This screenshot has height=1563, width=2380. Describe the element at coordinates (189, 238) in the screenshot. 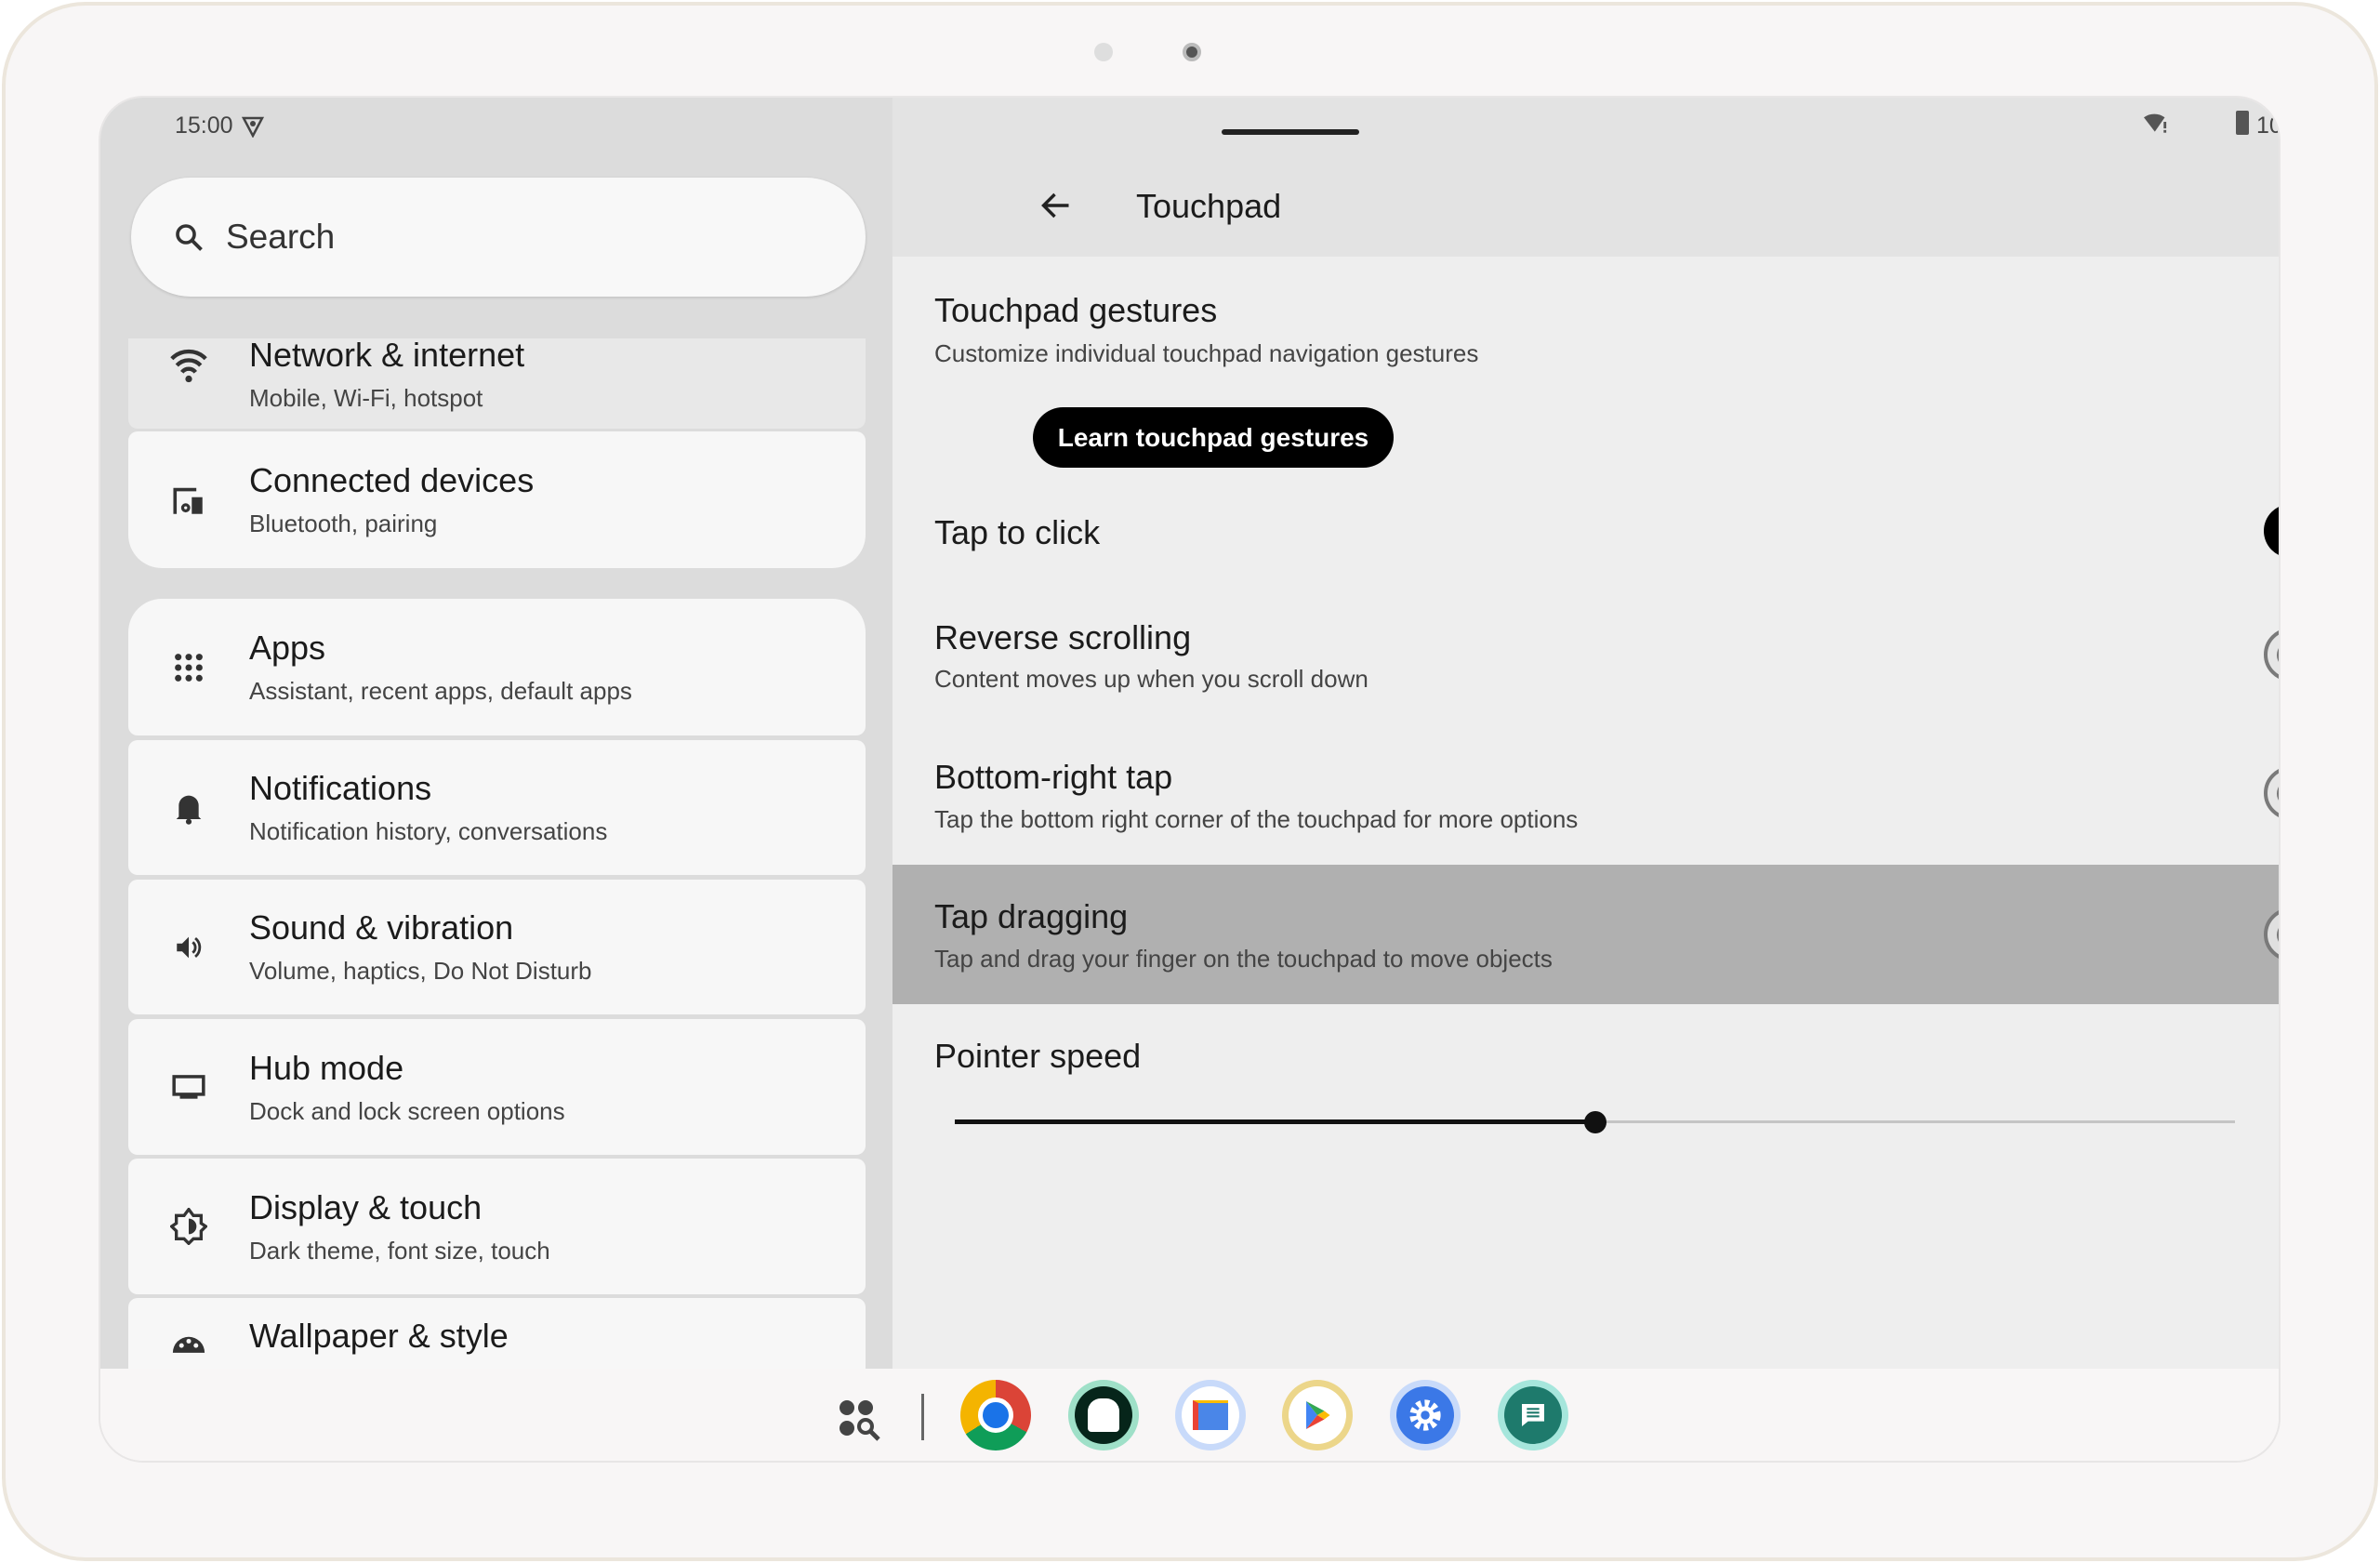

I see `search-icon` at that location.